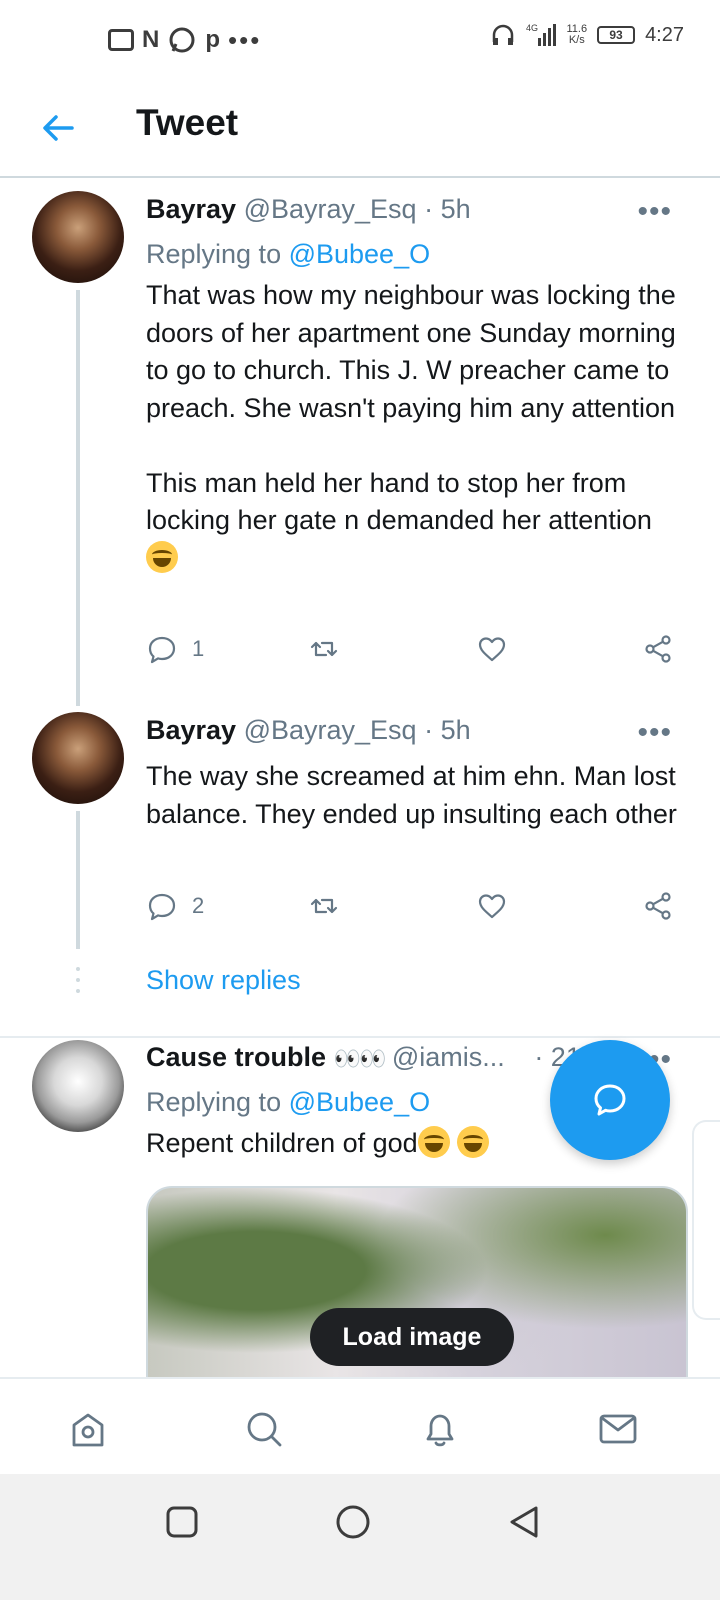 This screenshot has width=720, height=1600. What do you see at coordinates (245, 39) in the screenshot?
I see `more-notifications-icon: •••` at bounding box center [245, 39].